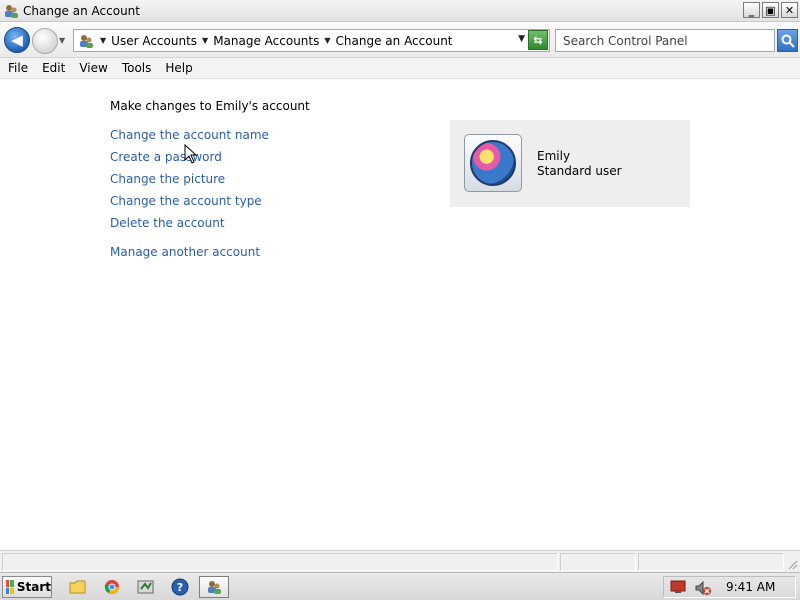 The height and width of the screenshot is (600, 800). What do you see at coordinates (154, 41) in the screenshot?
I see `breadcrumb-user-accounts: User Accounts` at bounding box center [154, 41].